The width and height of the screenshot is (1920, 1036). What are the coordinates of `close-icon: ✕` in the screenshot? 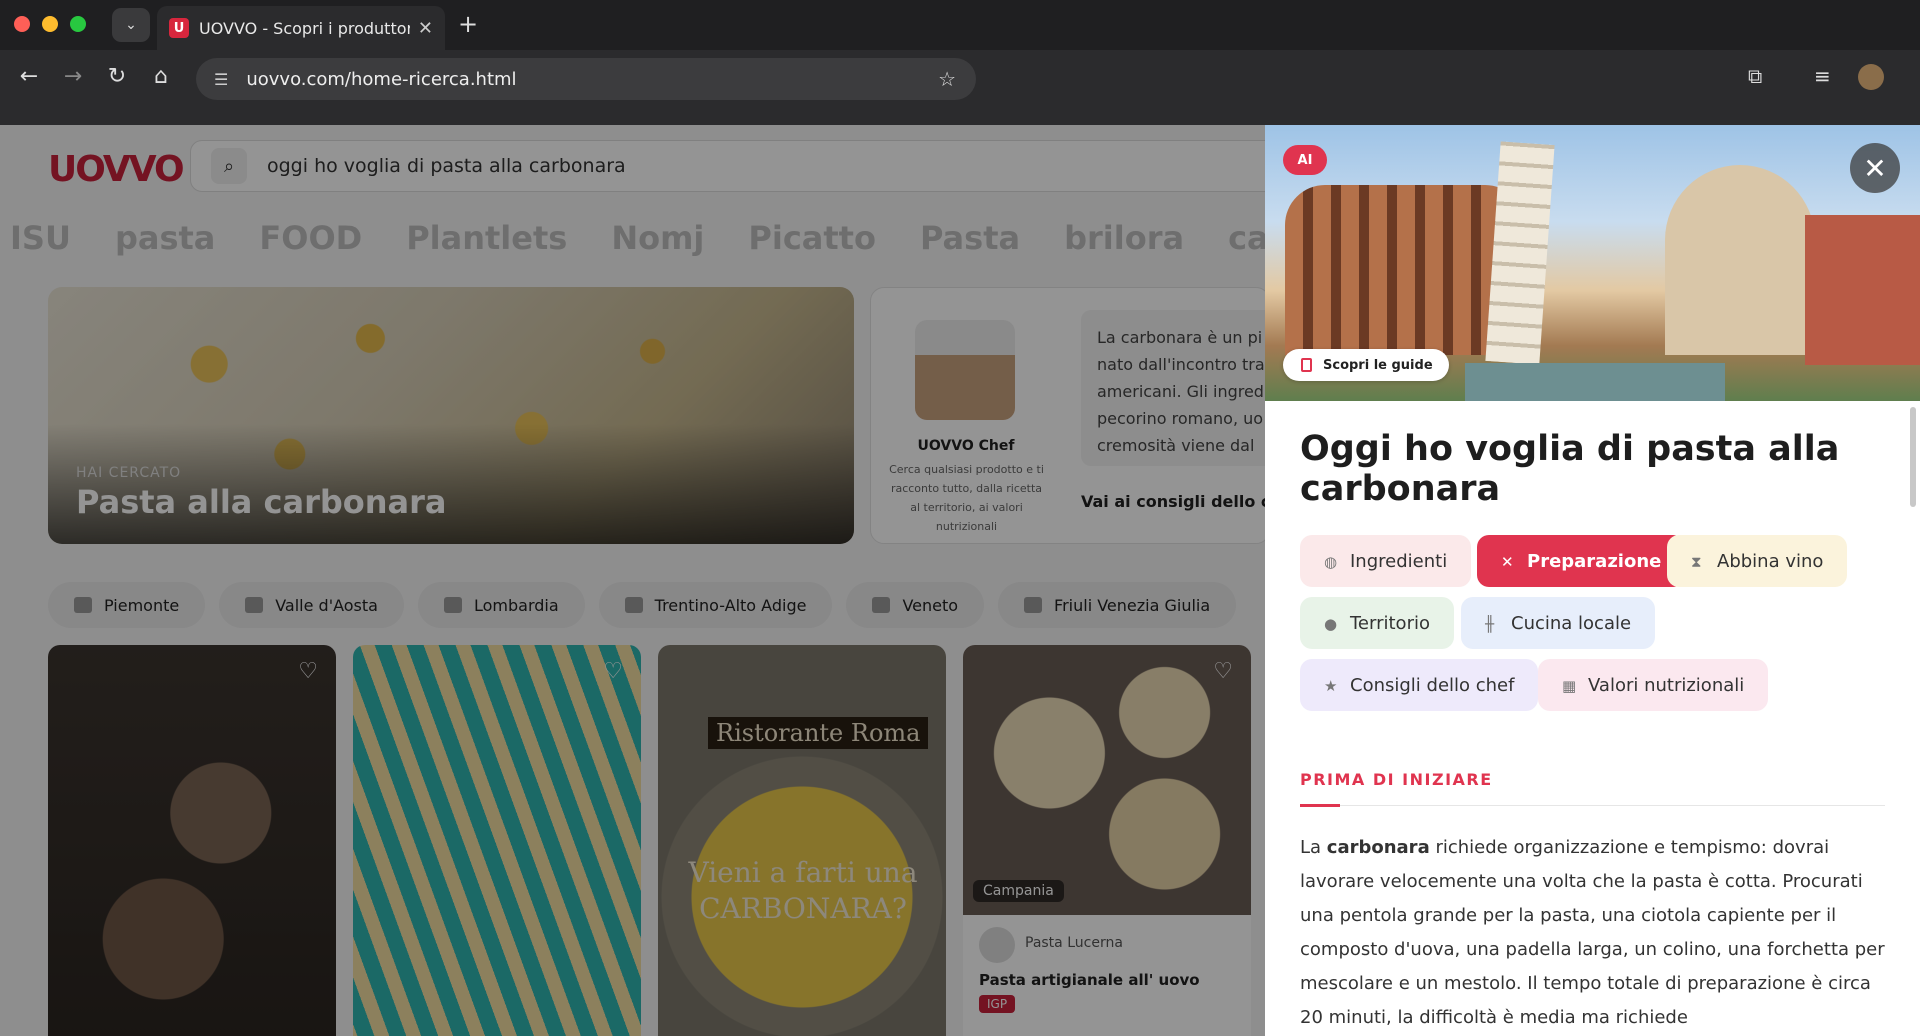 It's located at (1875, 168).